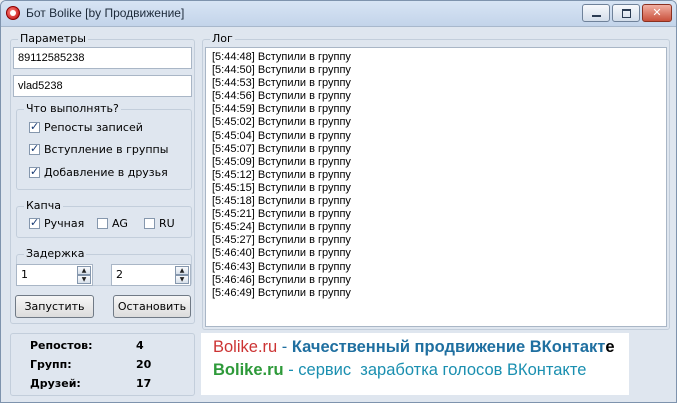 Image resolution: width=677 pixels, height=403 pixels. Describe the element at coordinates (222, 38) in the screenshot. I see `log-legend: Лог` at that location.